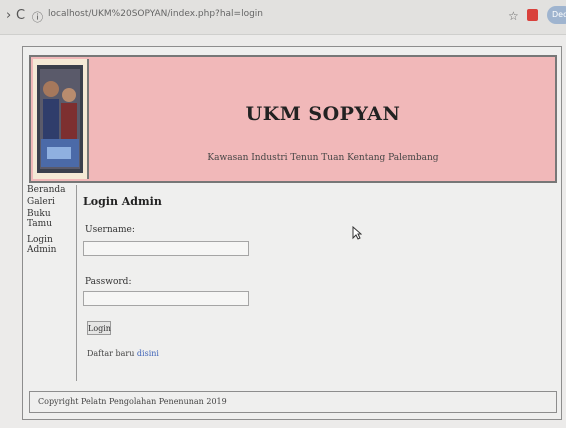 This screenshot has width=566, height=428. Describe the element at coordinates (122, 201) in the screenshot. I see `login-title: Login Admin` at that location.